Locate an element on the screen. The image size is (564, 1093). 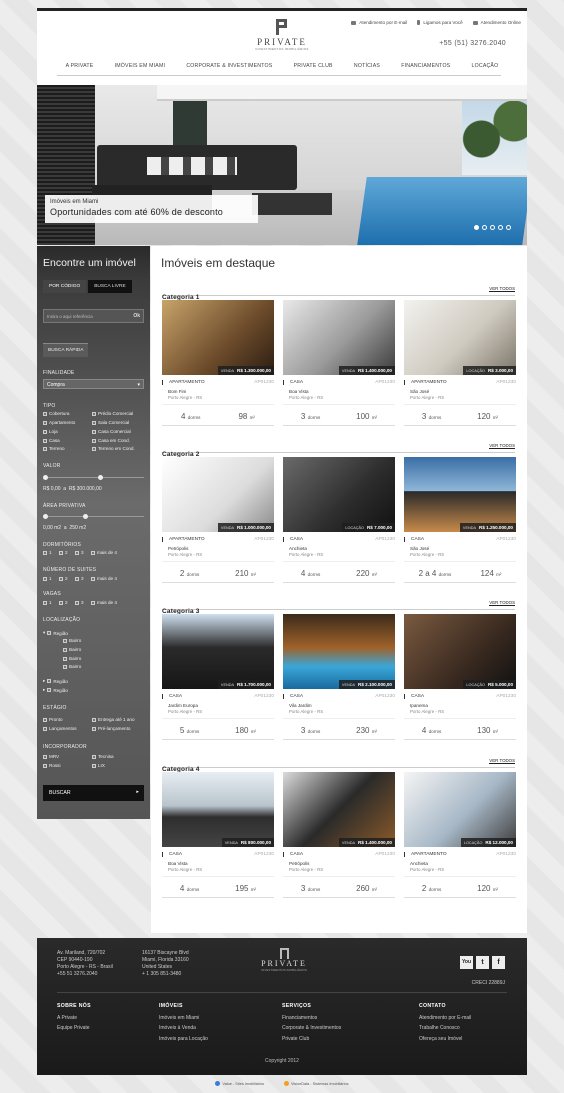
checkbox-vagas: 2 is located at coordinates (63, 602).